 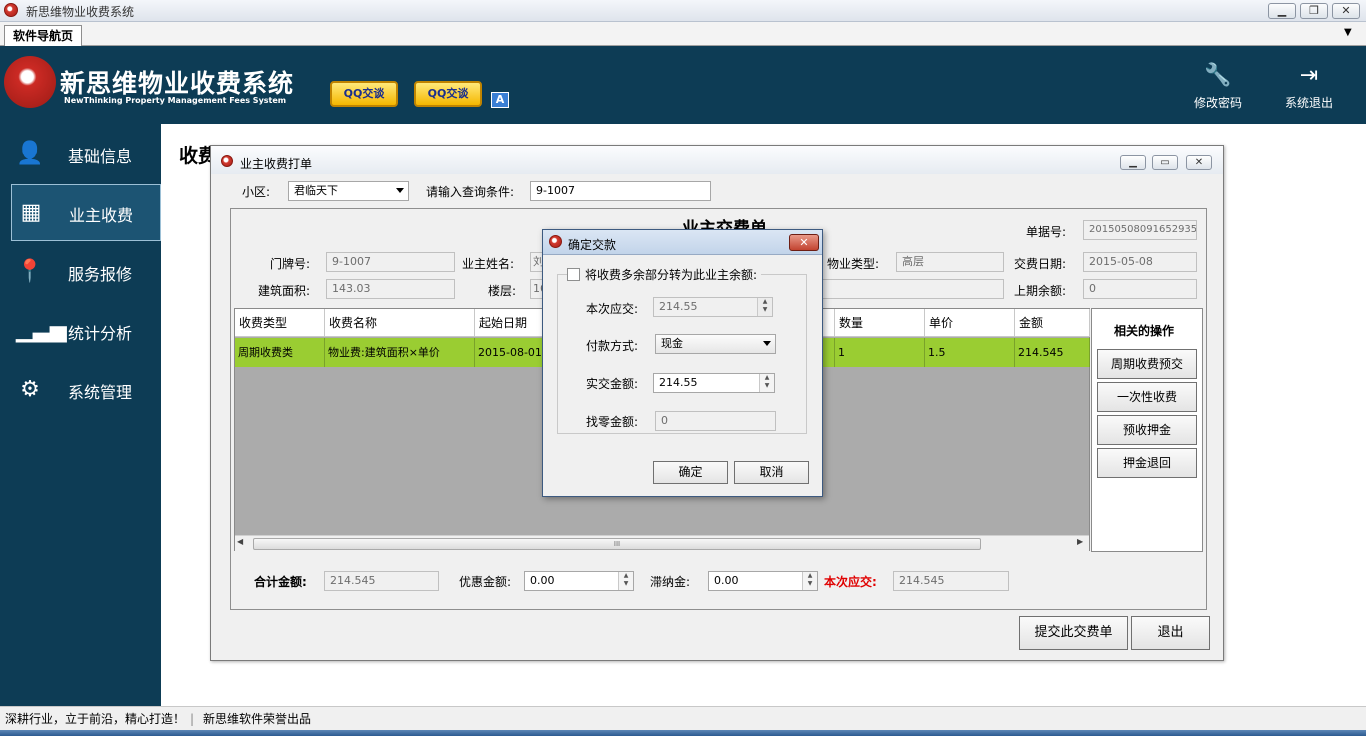 What do you see at coordinates (1170, 633) in the screenshot?
I see `exit-button: 退出` at bounding box center [1170, 633].